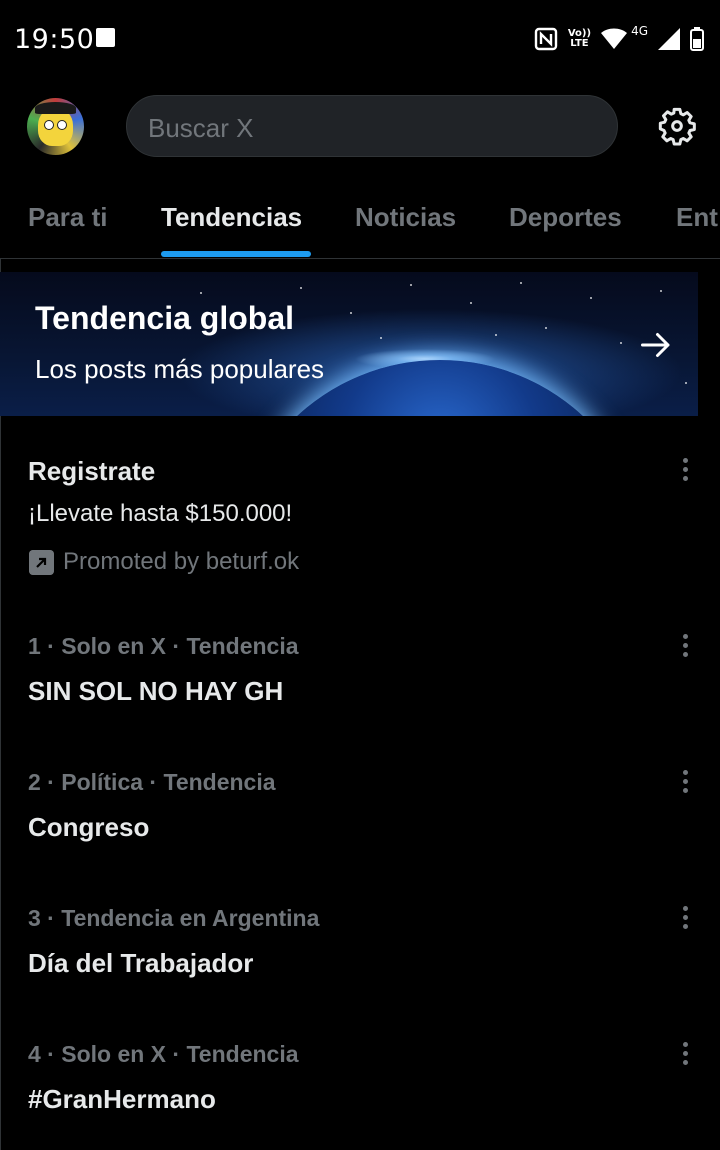  I want to click on status-time: 19:50, so click(54, 39).